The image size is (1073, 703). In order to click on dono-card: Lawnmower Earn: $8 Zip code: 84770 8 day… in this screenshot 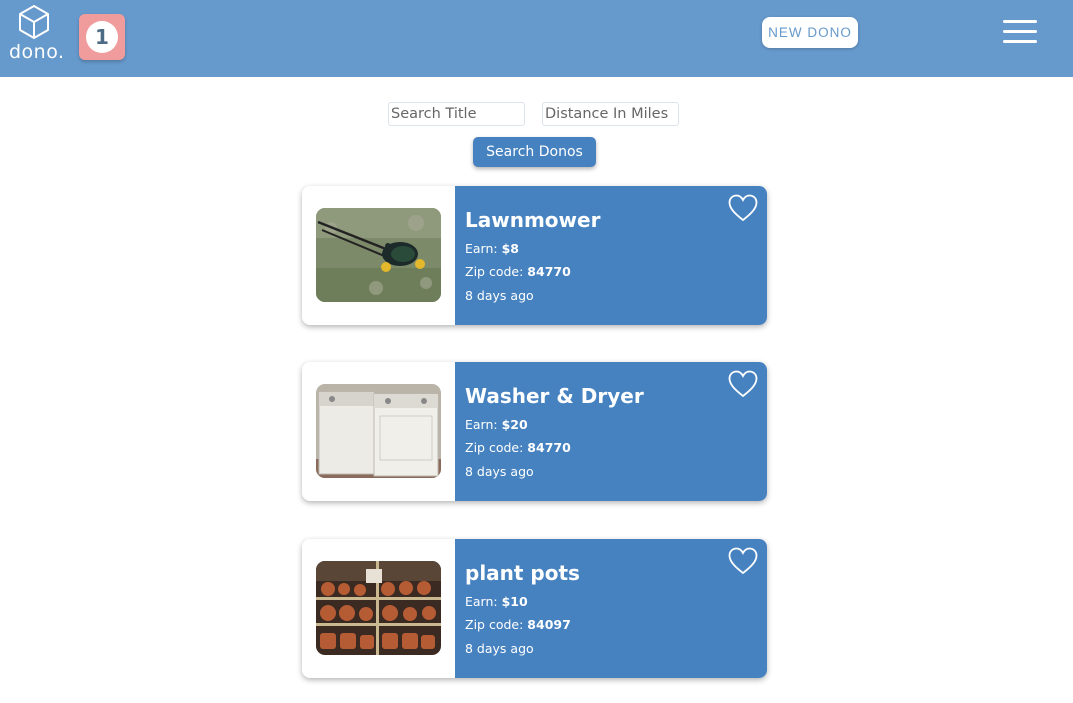, I will do `click(534, 255)`.